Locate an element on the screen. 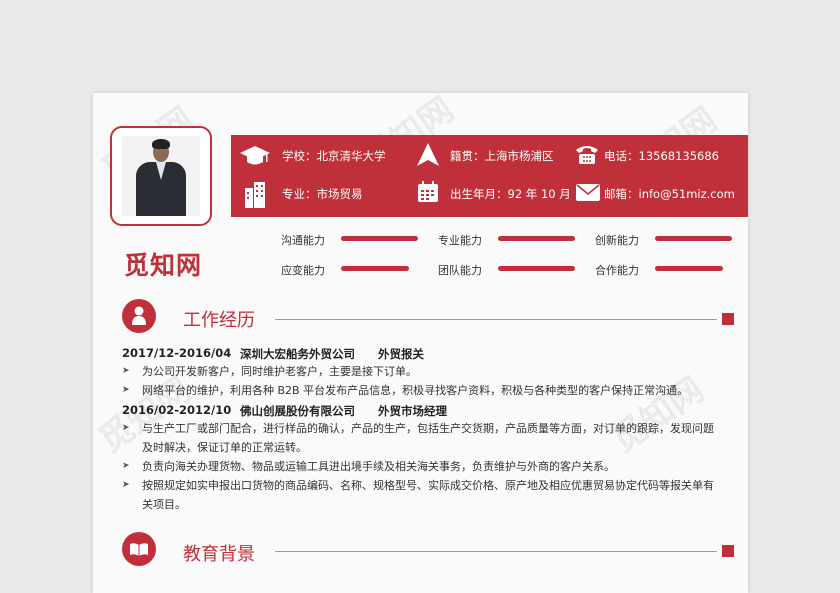 This screenshot has height=593, width=840. job-role: 外贸报关 is located at coordinates (401, 354).